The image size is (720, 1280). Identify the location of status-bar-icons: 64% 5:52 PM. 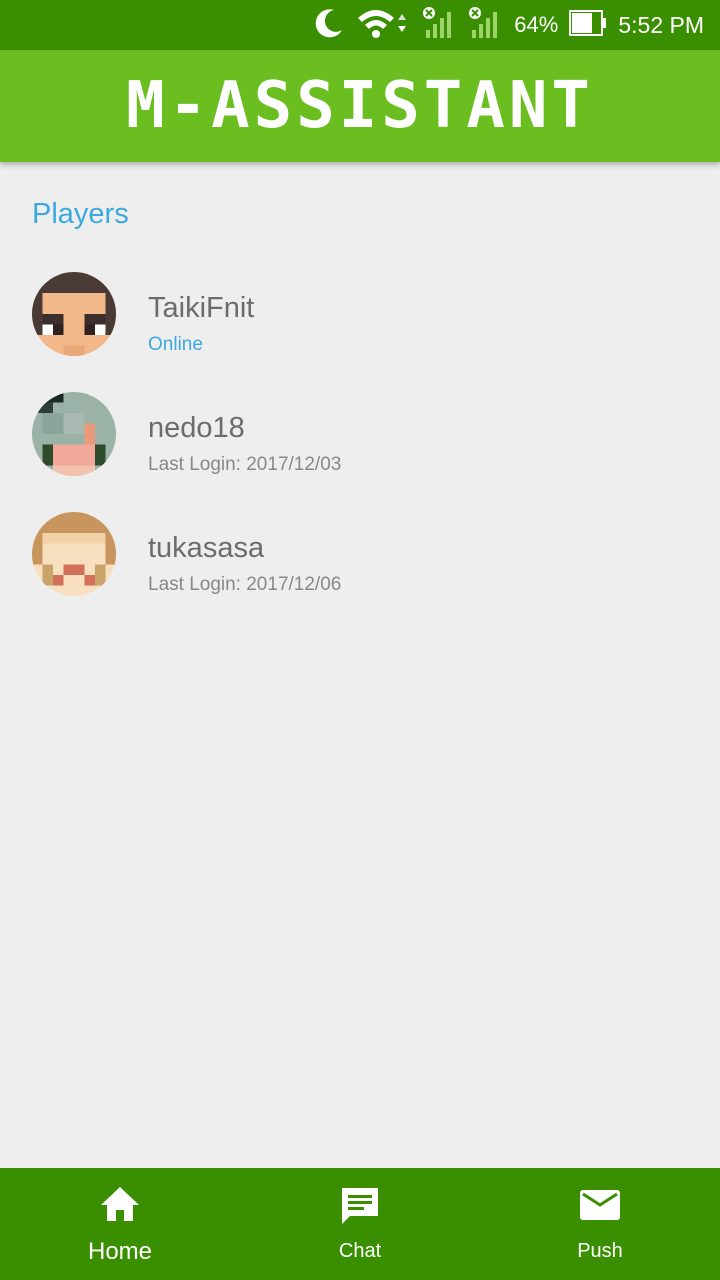
(503, 25).